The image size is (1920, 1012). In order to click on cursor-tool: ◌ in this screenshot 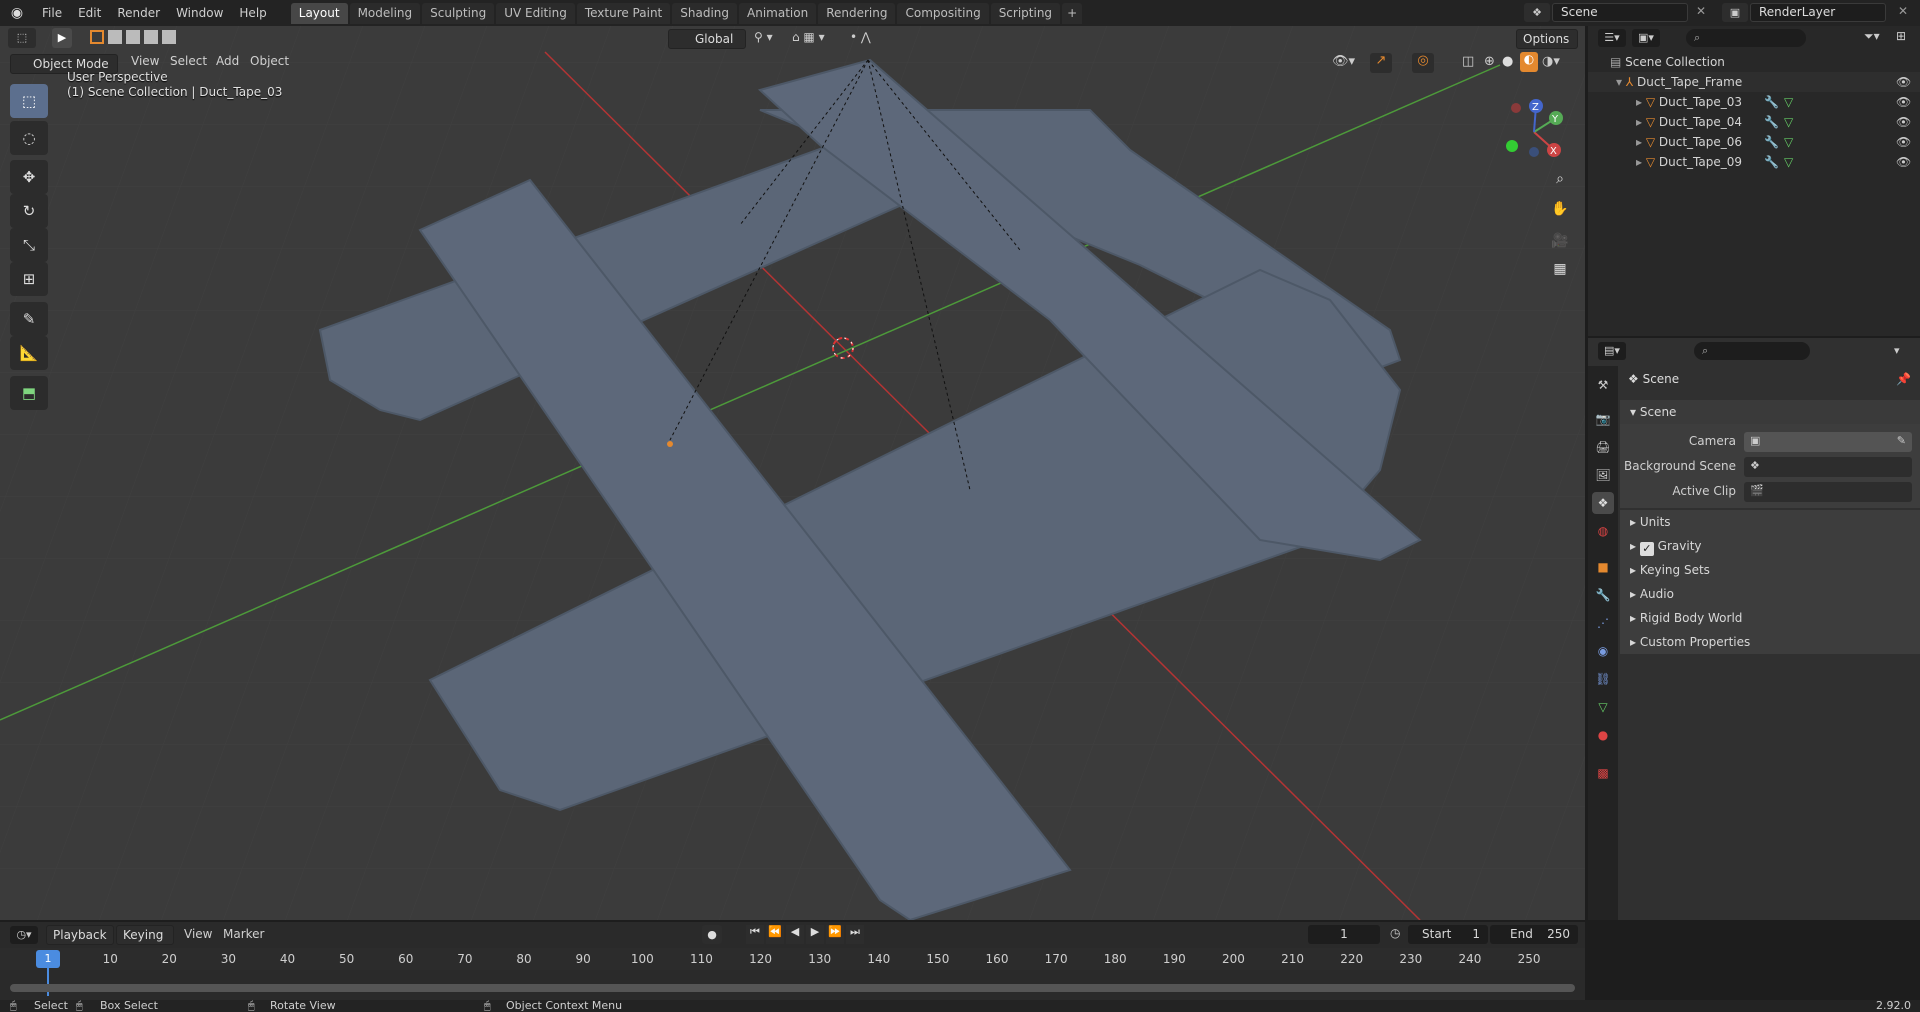, I will do `click(29, 138)`.